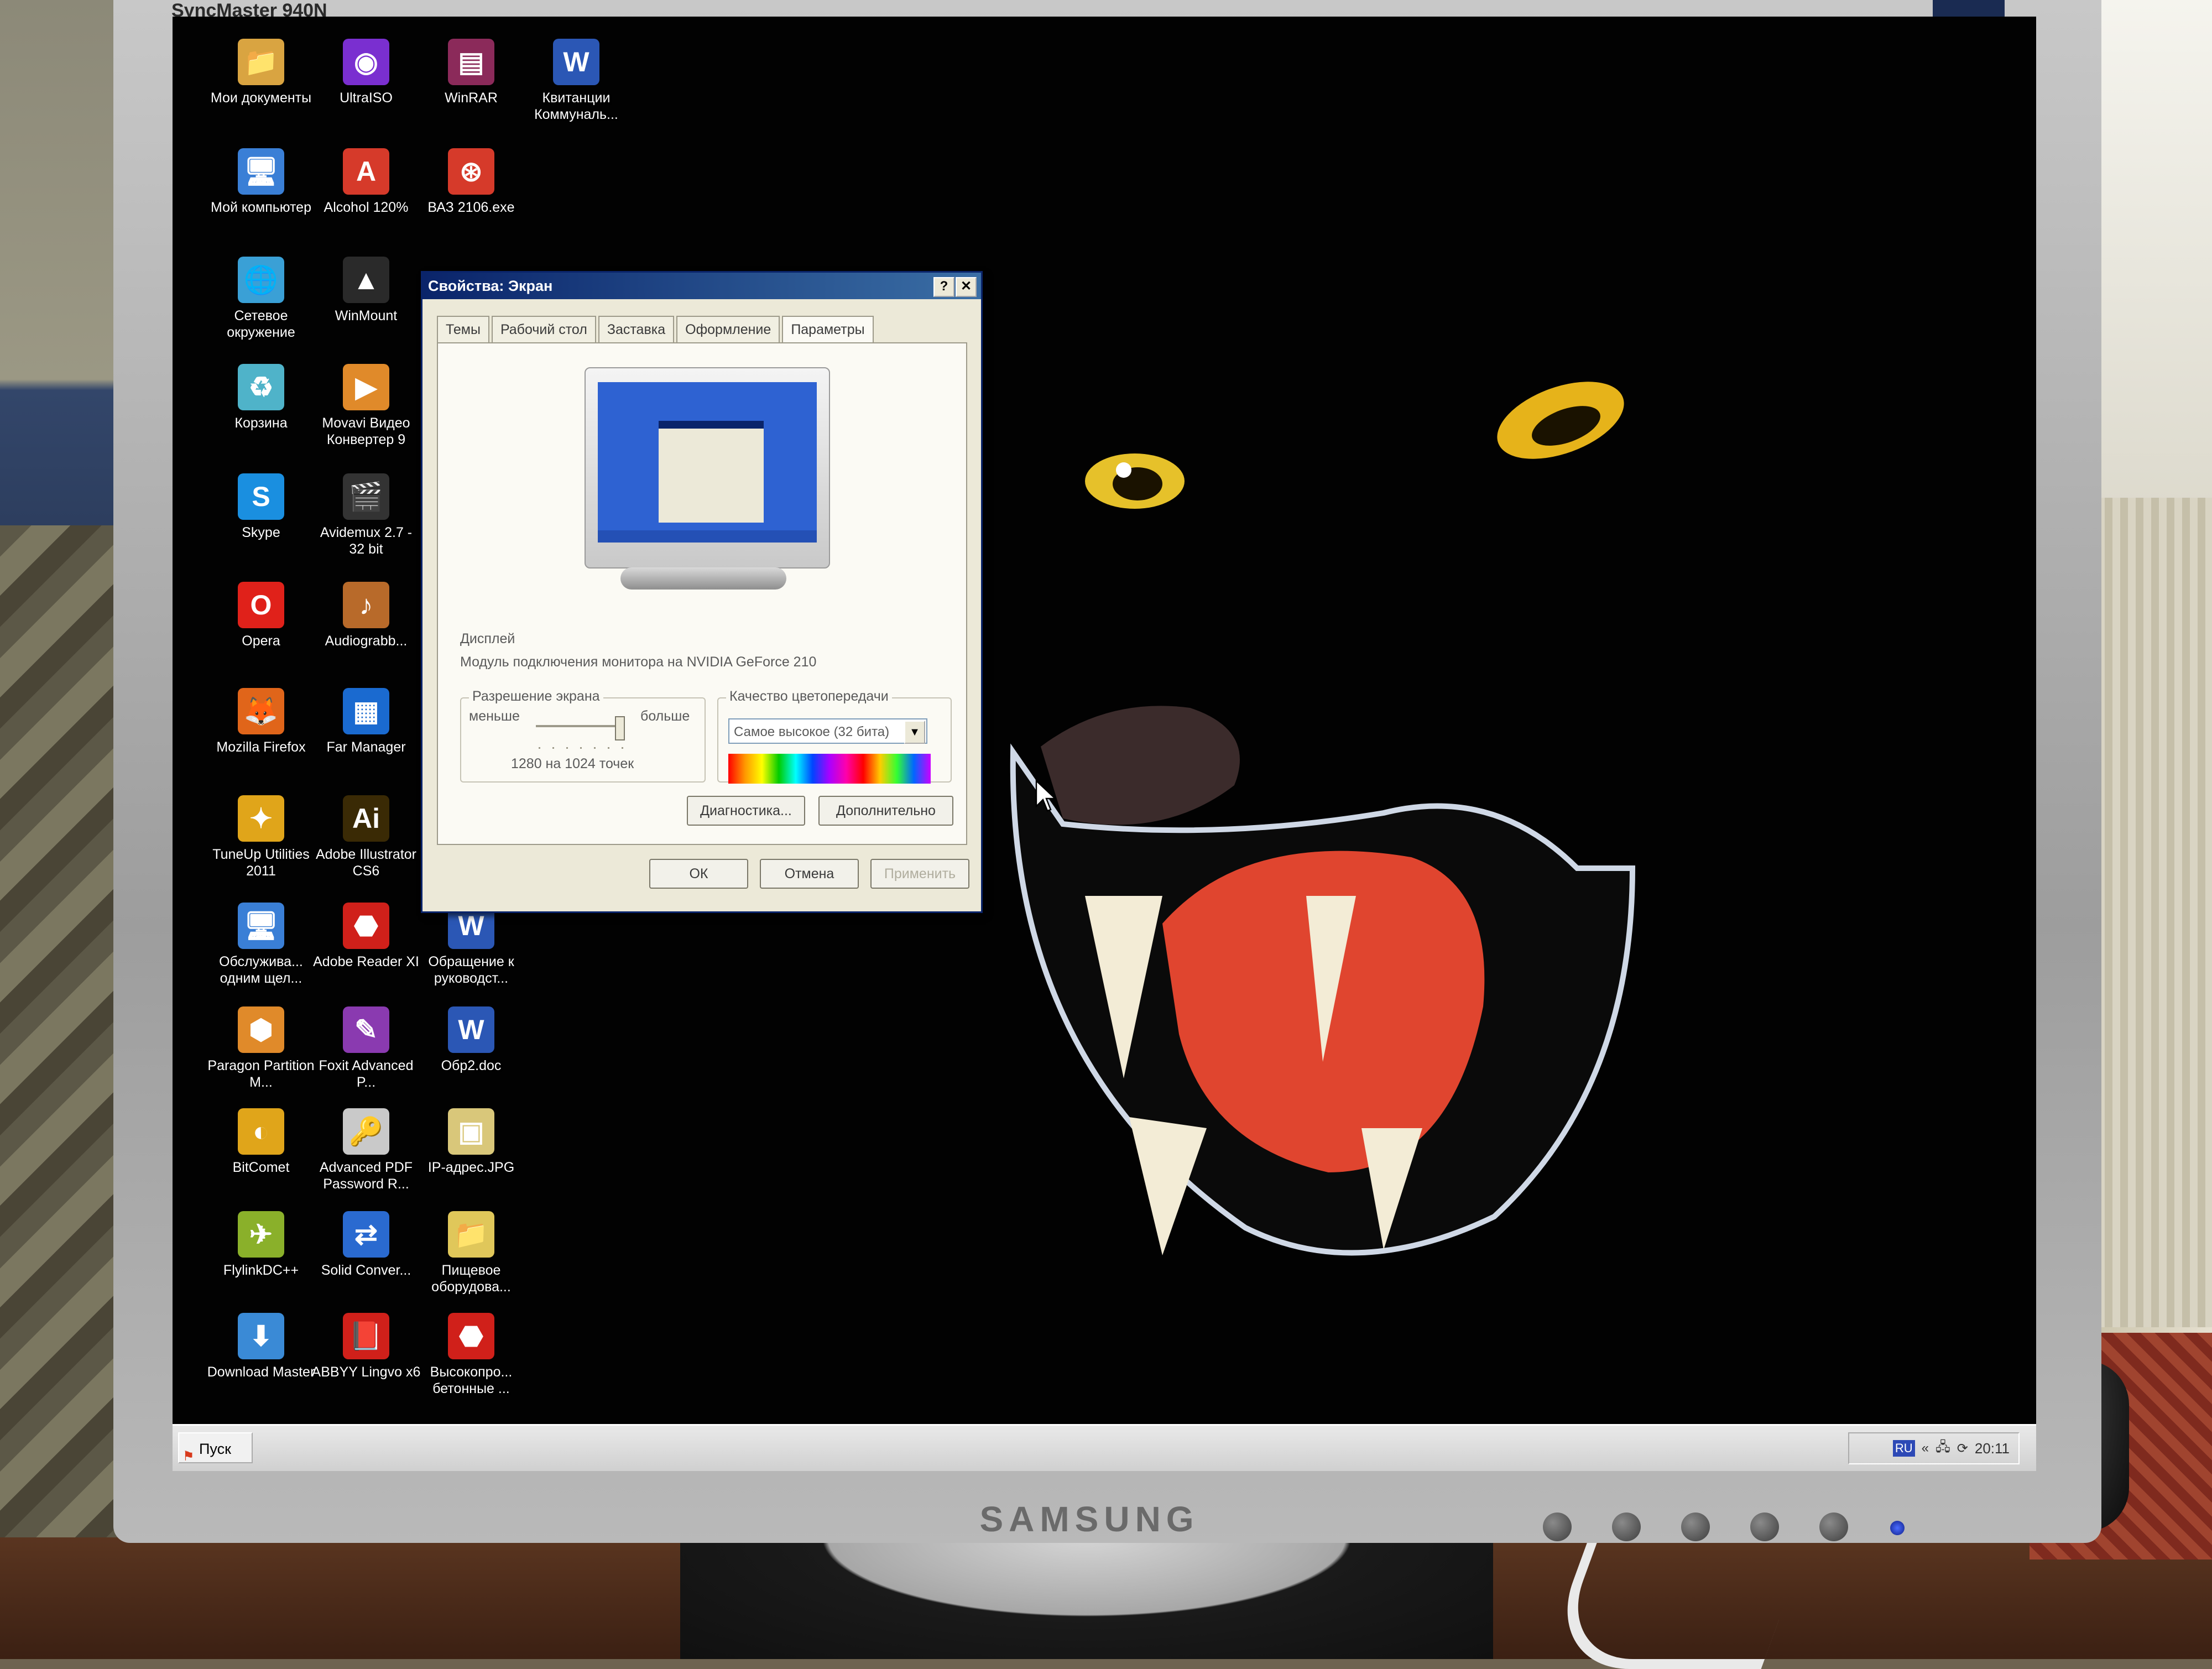 This screenshot has width=2212, height=1669. I want to click on desktop-icon: 📁 Мои документы, so click(261, 72).